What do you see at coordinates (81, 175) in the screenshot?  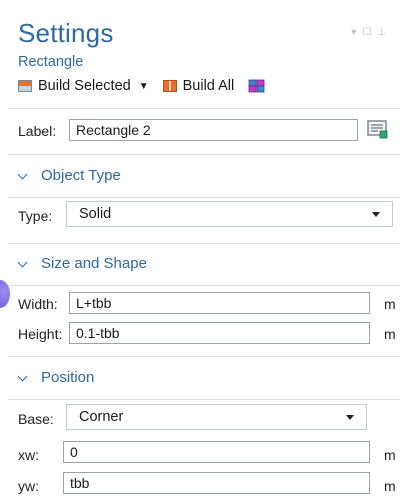 I see `object-type-heading: Object Type` at bounding box center [81, 175].